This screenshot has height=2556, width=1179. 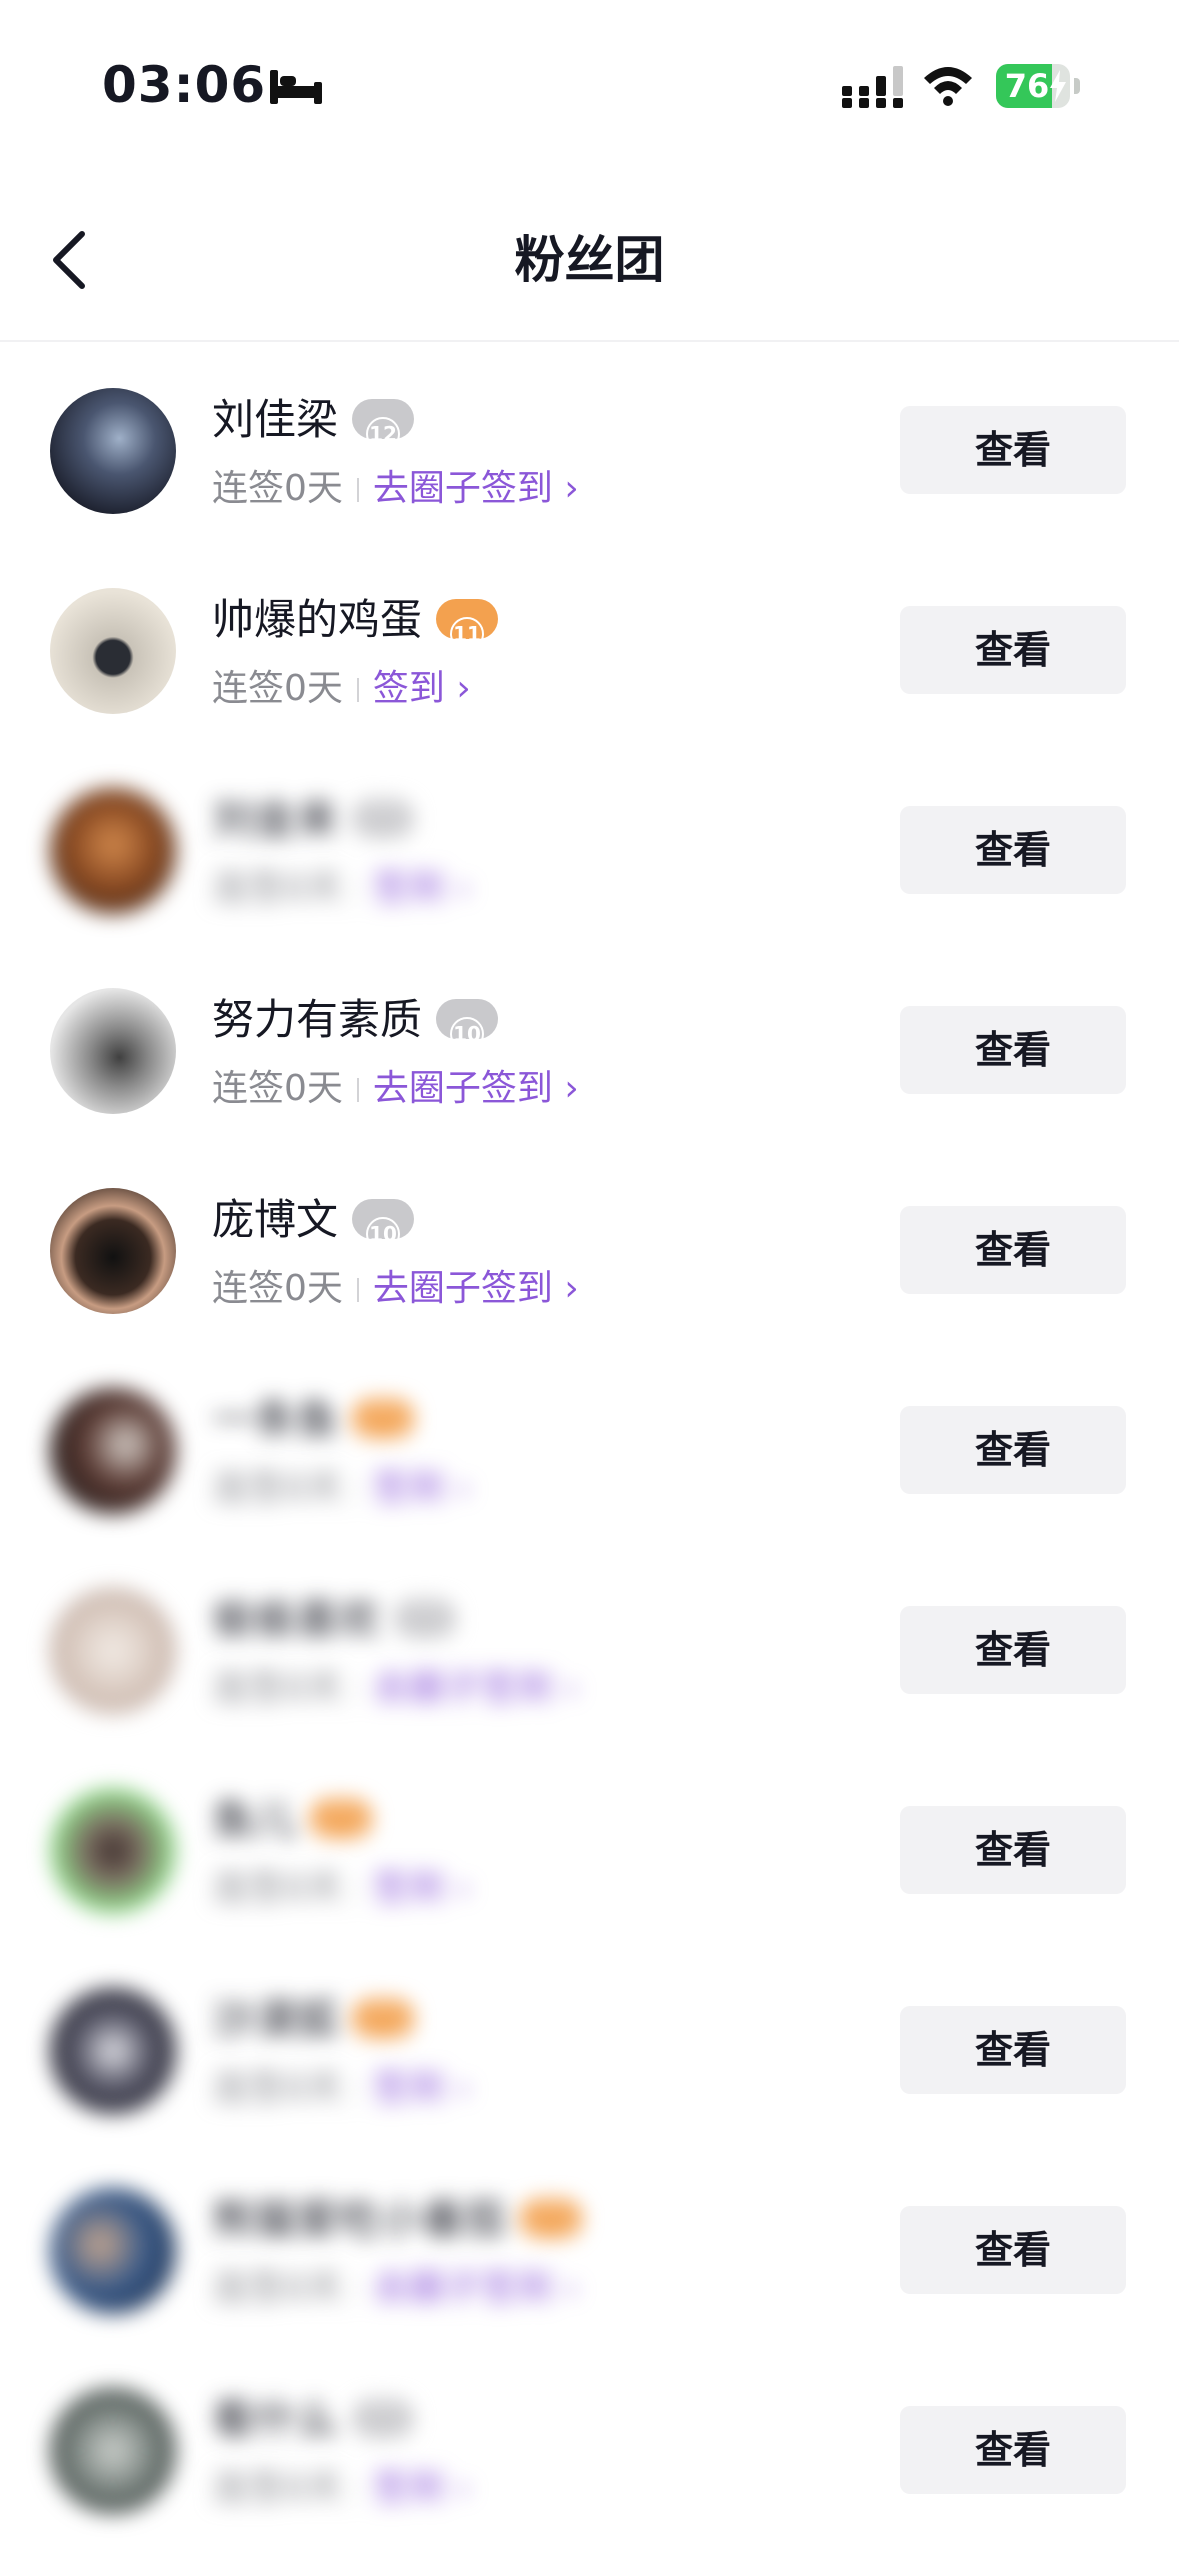 I want to click on member-name: 看什么, so click(x=313, y=2420).